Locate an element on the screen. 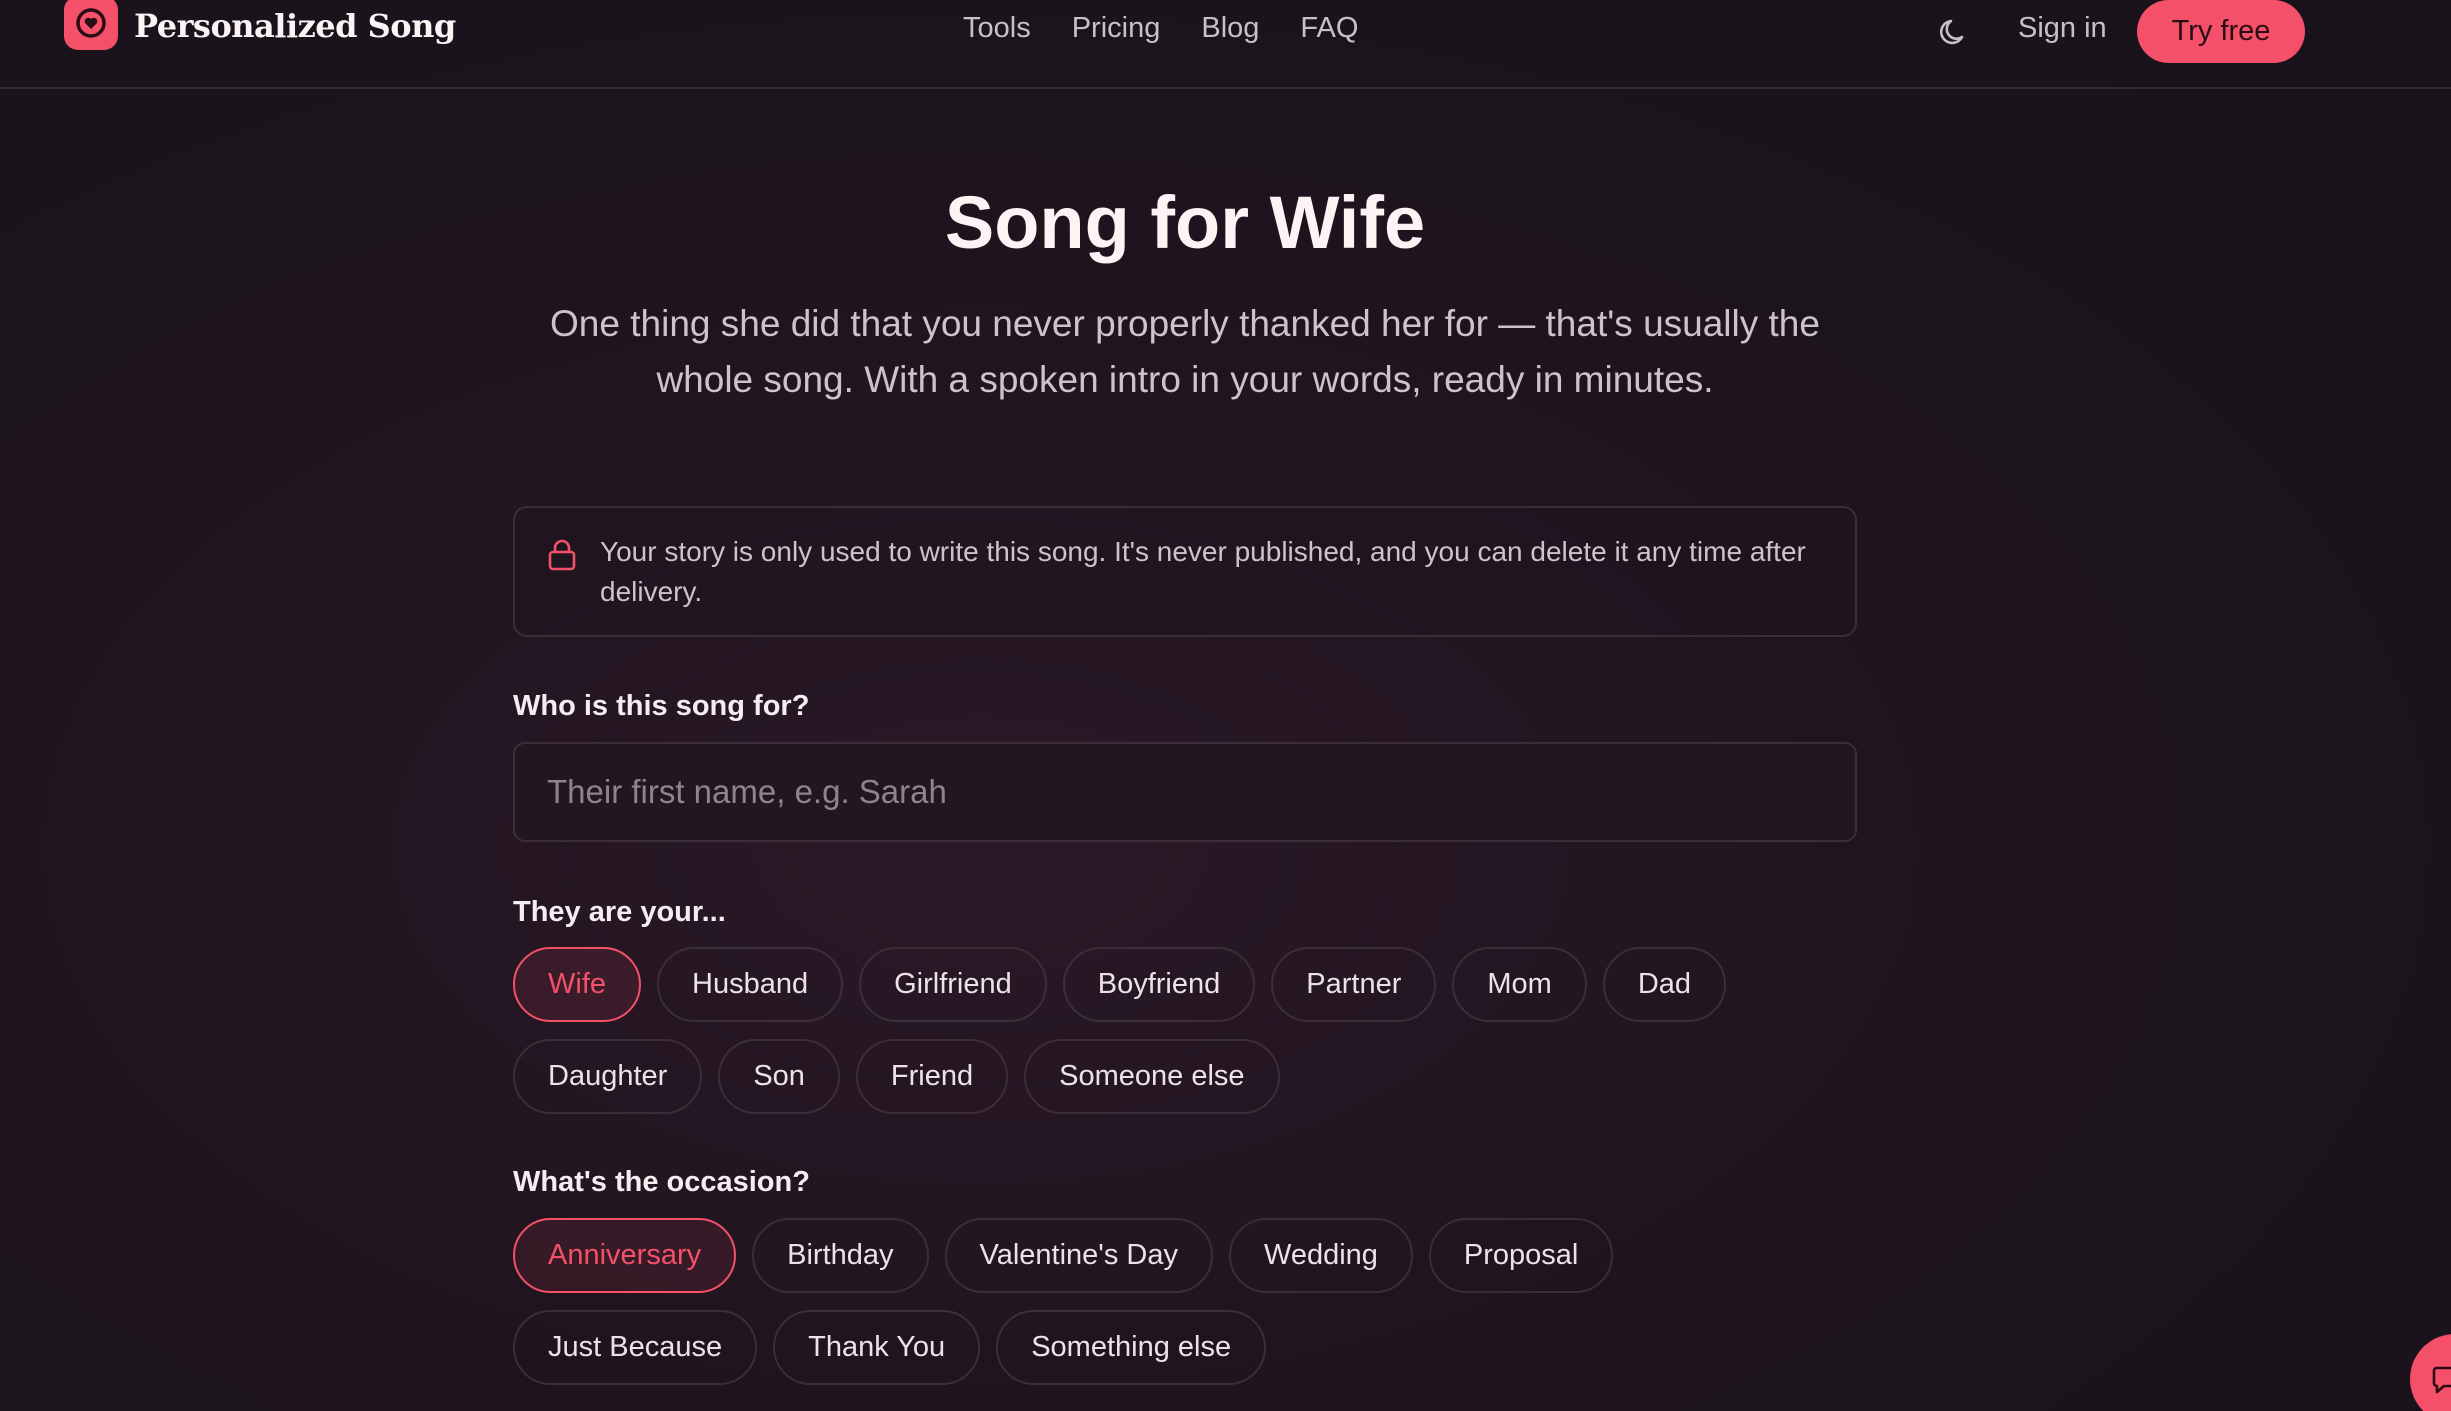 This screenshot has height=1411, width=2451. try-free-button: Try free is located at coordinates (2221, 31).